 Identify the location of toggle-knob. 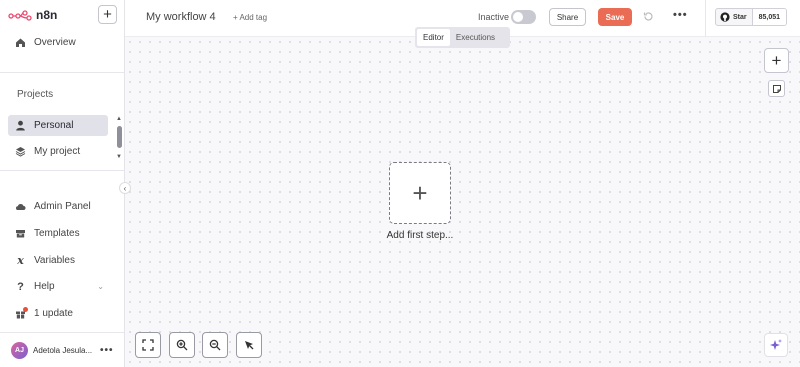
(518, 17).